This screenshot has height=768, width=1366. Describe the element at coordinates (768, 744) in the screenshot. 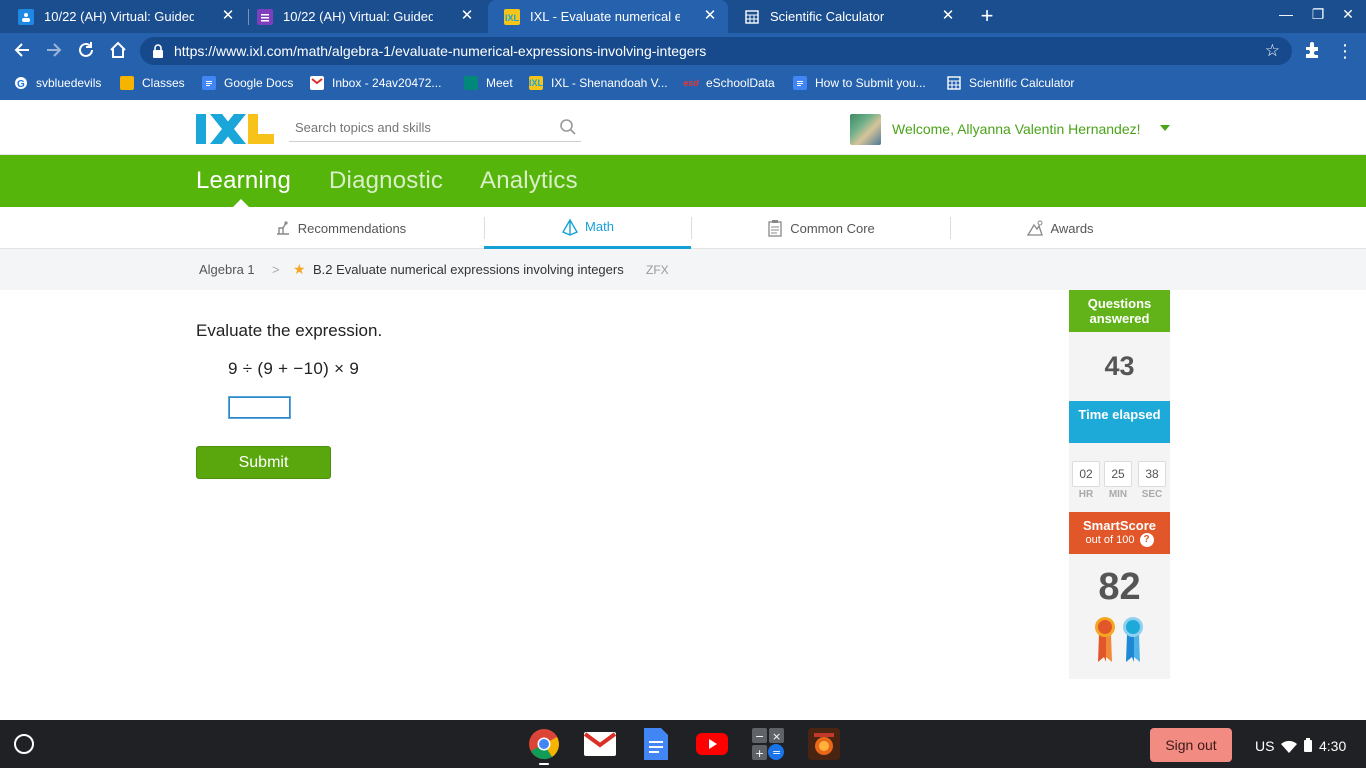

I see `calculator-app-icon: − × + =` at that location.